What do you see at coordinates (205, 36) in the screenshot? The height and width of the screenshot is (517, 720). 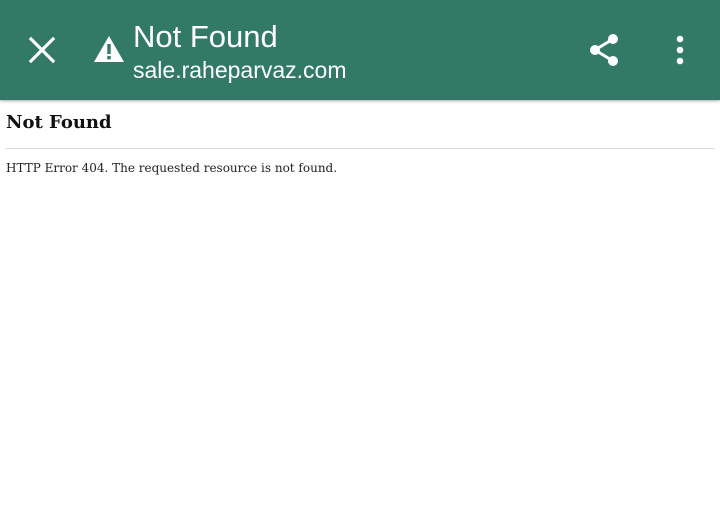 I see `page-title: Not Found` at bounding box center [205, 36].